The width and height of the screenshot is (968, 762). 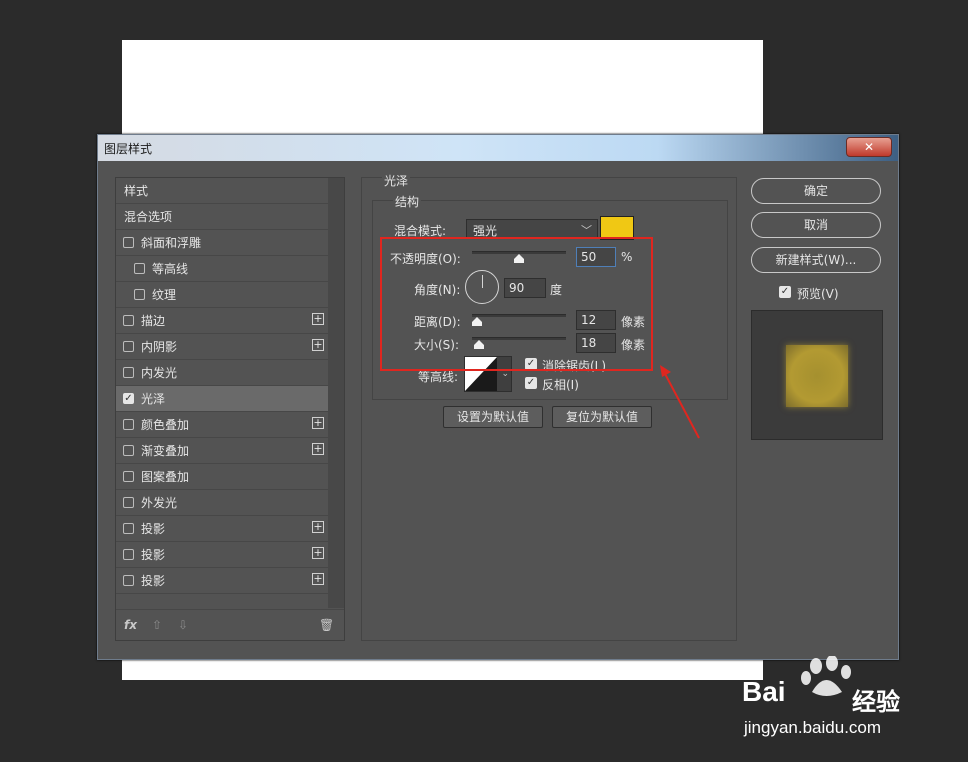 I want to click on style-item-label: 样式, so click(x=136, y=191).